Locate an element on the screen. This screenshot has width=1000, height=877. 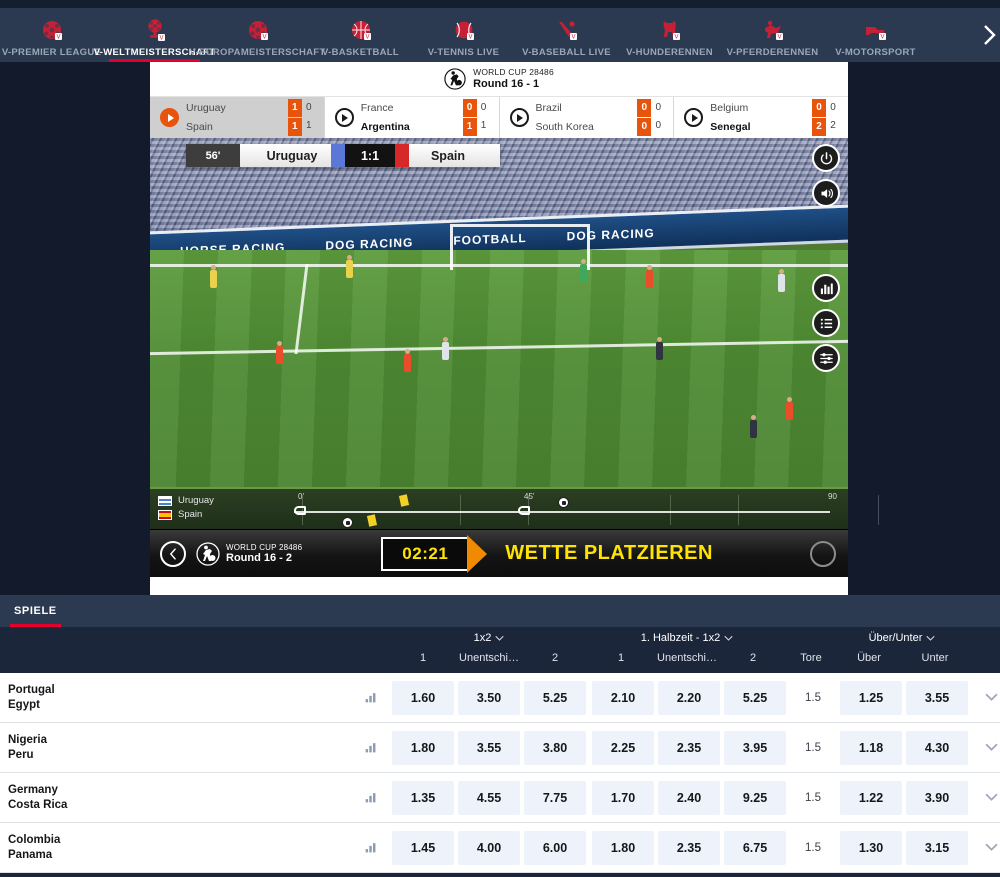
market-group-title: 1. Halbzeit - 1x2 is located at coordinates (687, 638).